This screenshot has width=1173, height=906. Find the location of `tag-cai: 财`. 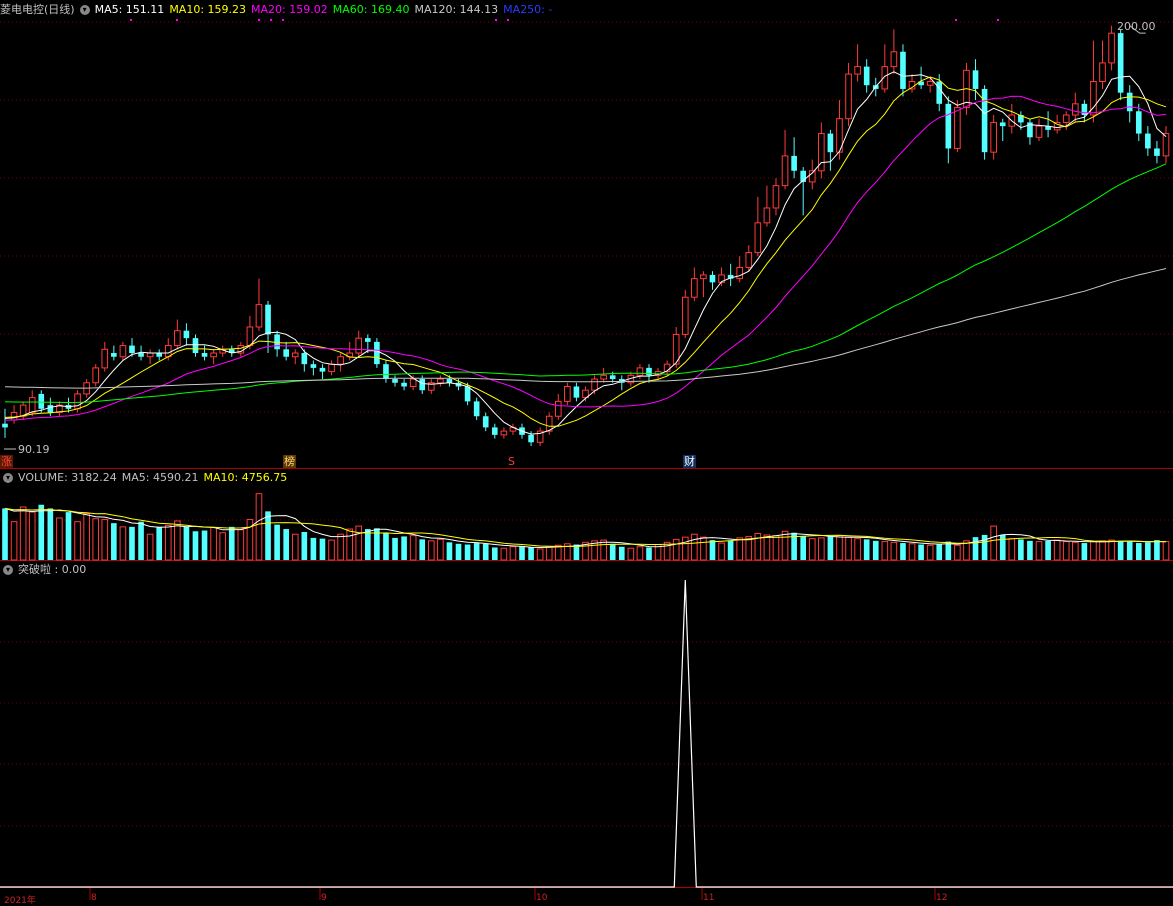

tag-cai: 财 is located at coordinates (689, 461).